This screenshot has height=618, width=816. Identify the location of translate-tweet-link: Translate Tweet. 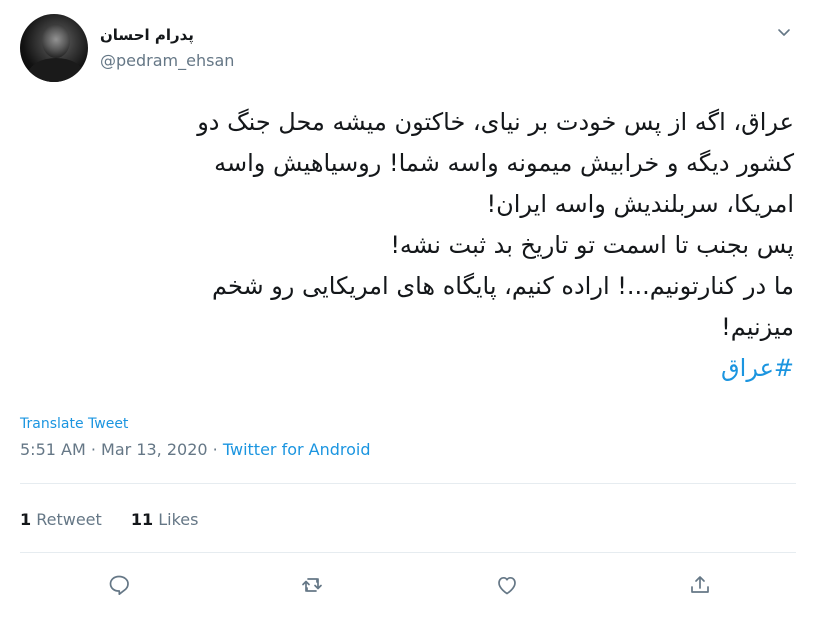
(74, 424).